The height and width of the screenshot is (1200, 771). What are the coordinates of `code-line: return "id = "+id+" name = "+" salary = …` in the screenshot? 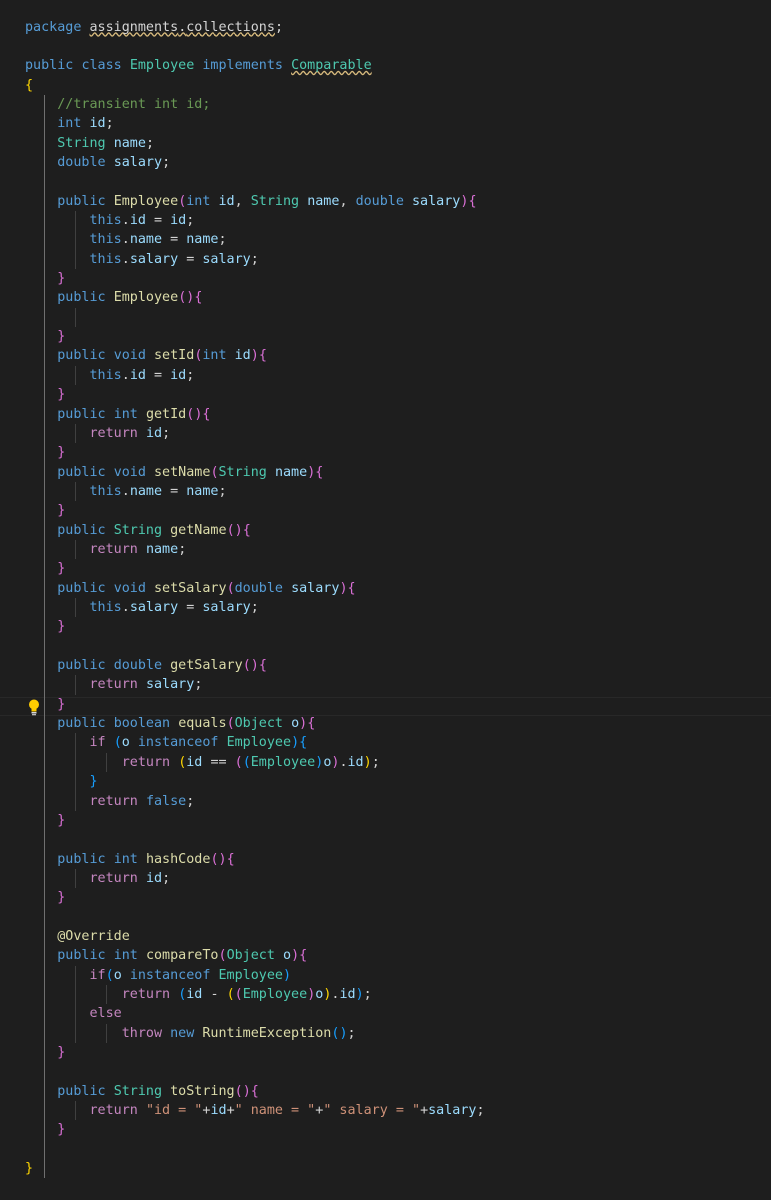 It's located at (287, 1111).